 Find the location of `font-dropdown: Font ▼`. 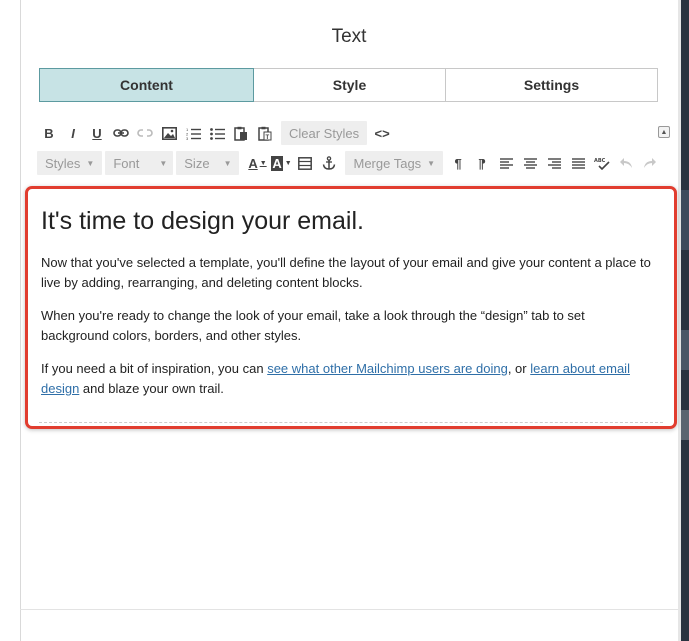

font-dropdown: Font ▼ is located at coordinates (139, 163).